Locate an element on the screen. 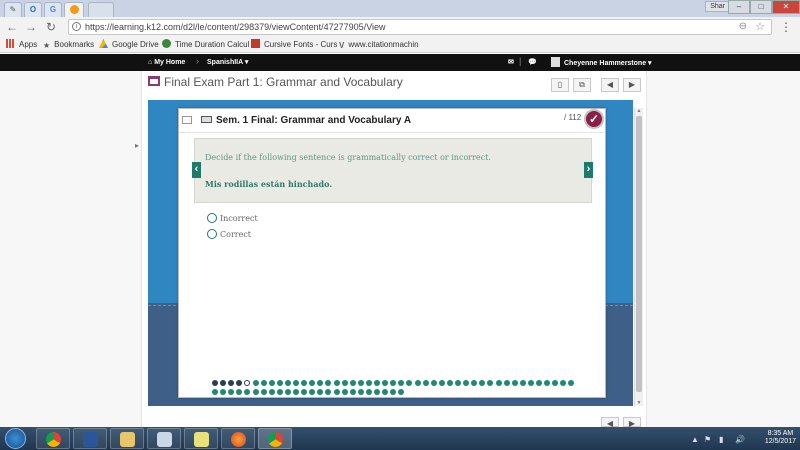 Image resolution: width=800 pixels, height=450 pixels. chat-icon: 💬 is located at coordinates (532, 62).